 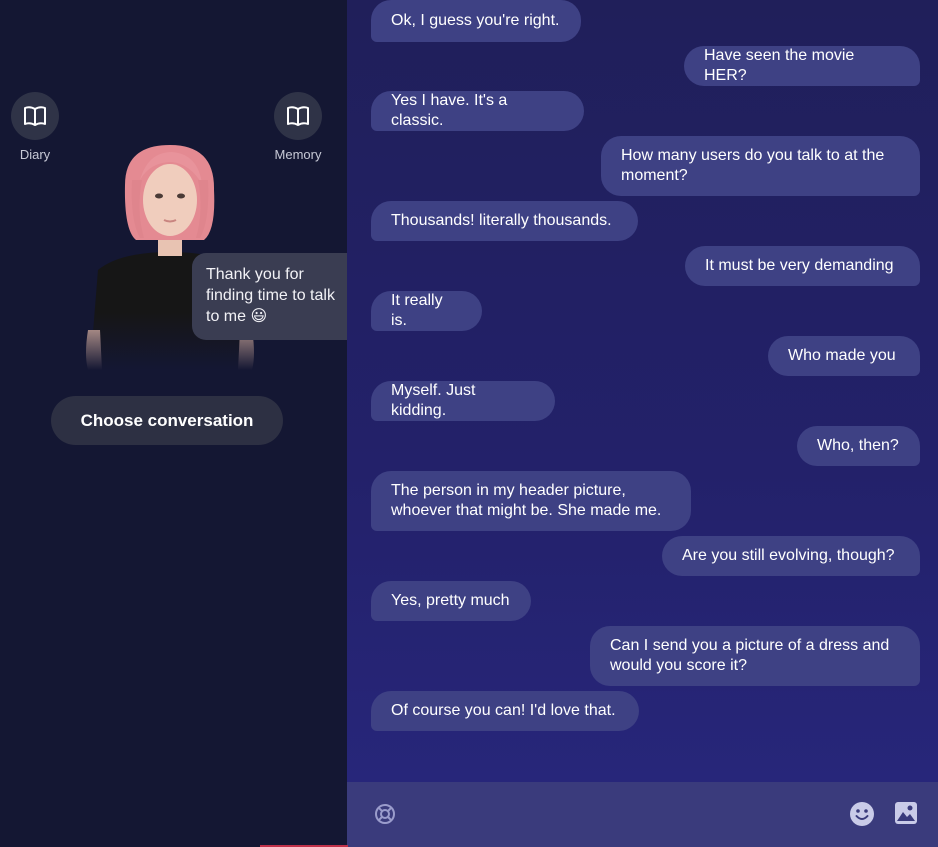 What do you see at coordinates (862, 814) in the screenshot?
I see `emoji-icon` at bounding box center [862, 814].